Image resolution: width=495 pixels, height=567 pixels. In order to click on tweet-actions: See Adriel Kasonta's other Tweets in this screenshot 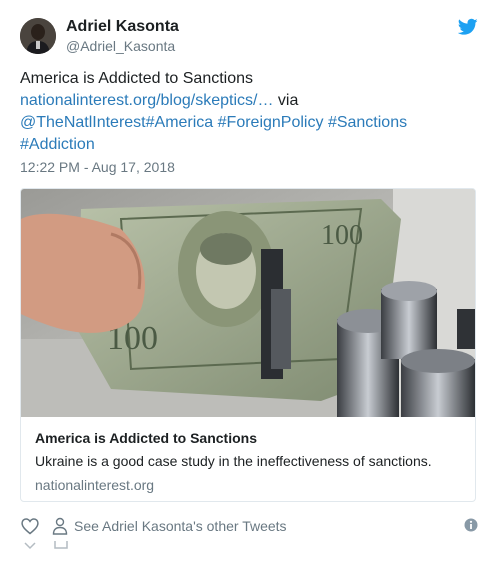, I will do `click(250, 527)`.